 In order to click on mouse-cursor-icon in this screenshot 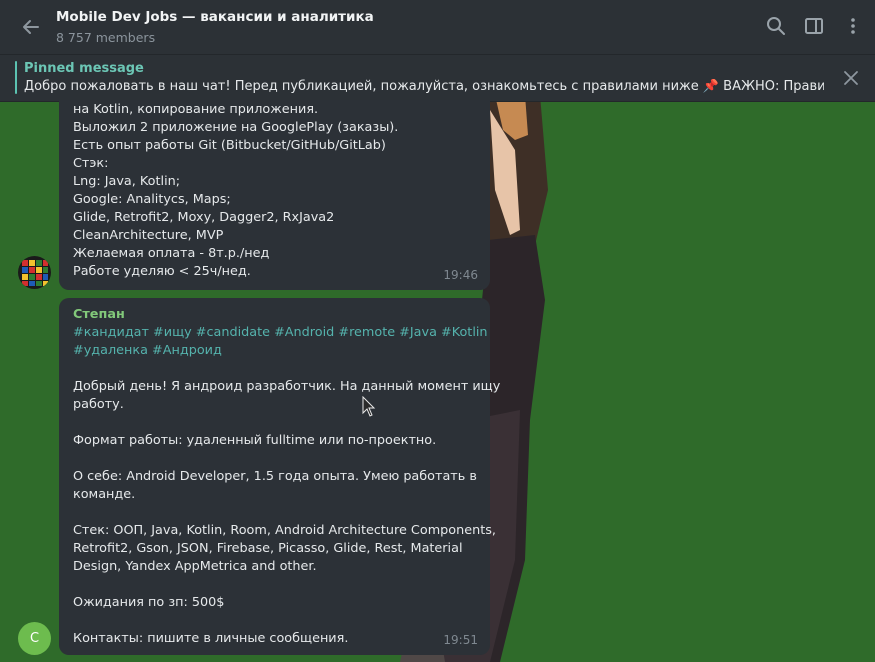, I will do `click(369, 406)`.